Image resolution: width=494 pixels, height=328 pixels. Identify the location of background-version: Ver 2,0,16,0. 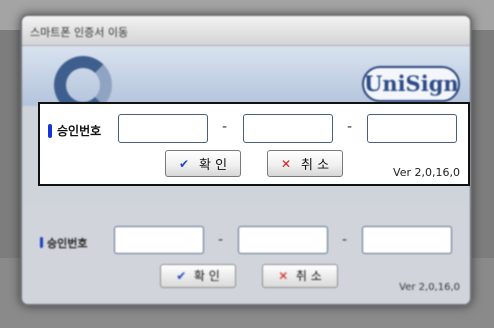
(429, 287).